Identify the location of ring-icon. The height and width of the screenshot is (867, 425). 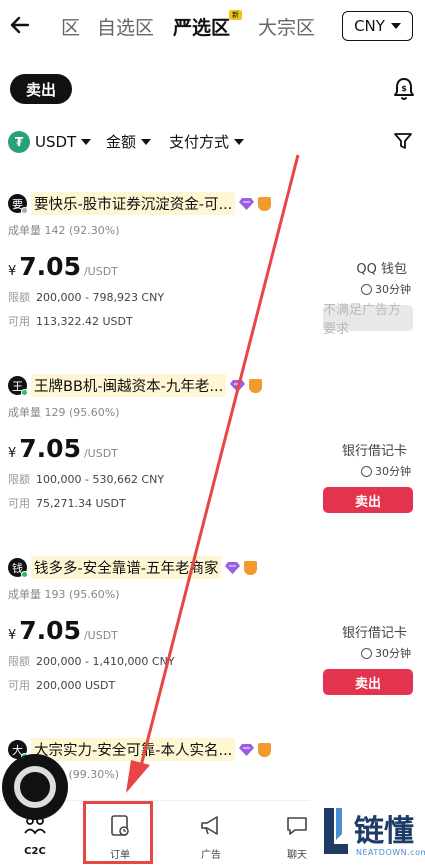
(35, 787).